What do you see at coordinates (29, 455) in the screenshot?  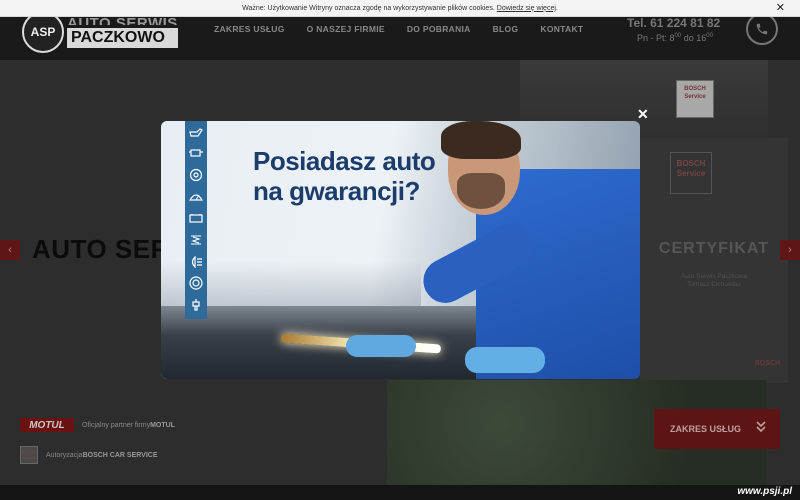 I see `bosch-logo: BOSCH Service` at bounding box center [29, 455].